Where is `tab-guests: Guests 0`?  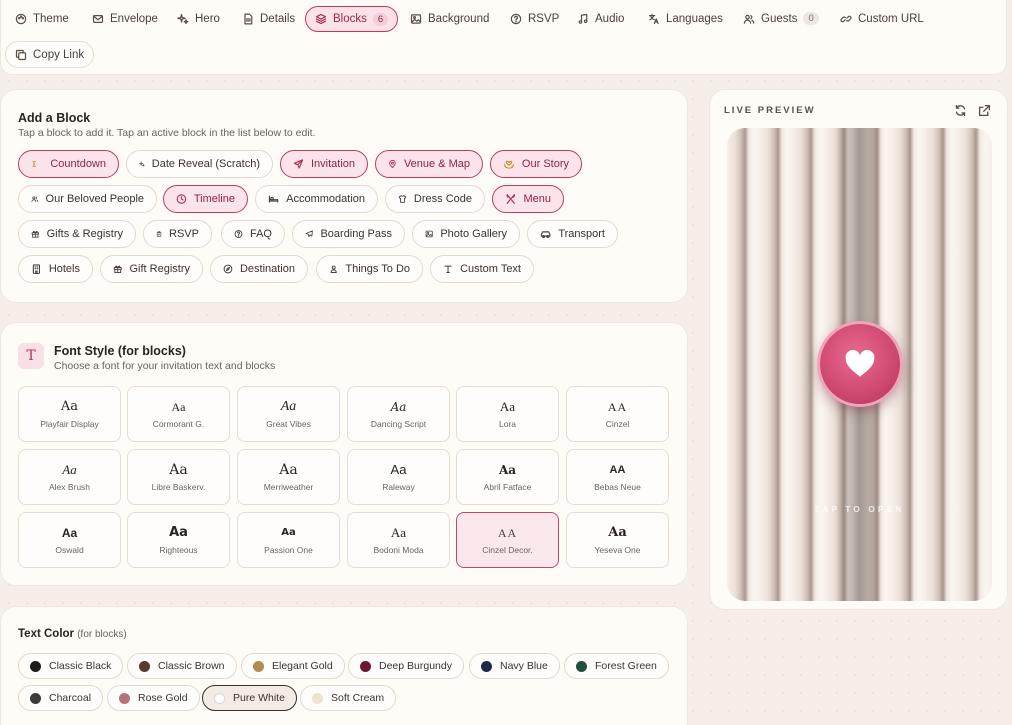
tab-guests: Guests 0 is located at coordinates (781, 18).